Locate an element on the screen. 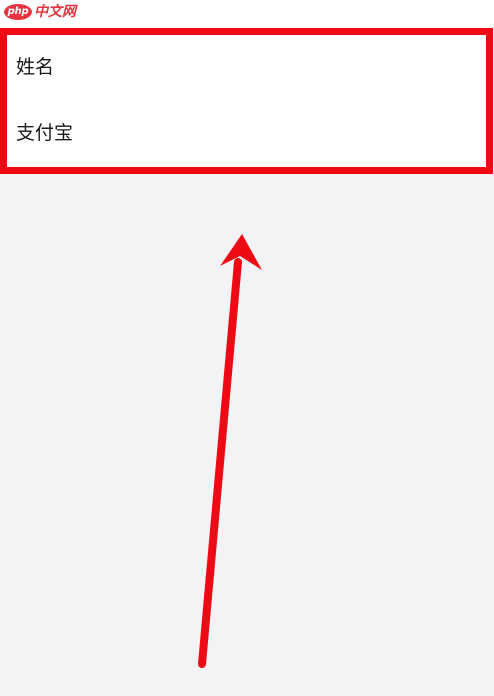 The image size is (494, 696). arrow-head is located at coordinates (241, 252).